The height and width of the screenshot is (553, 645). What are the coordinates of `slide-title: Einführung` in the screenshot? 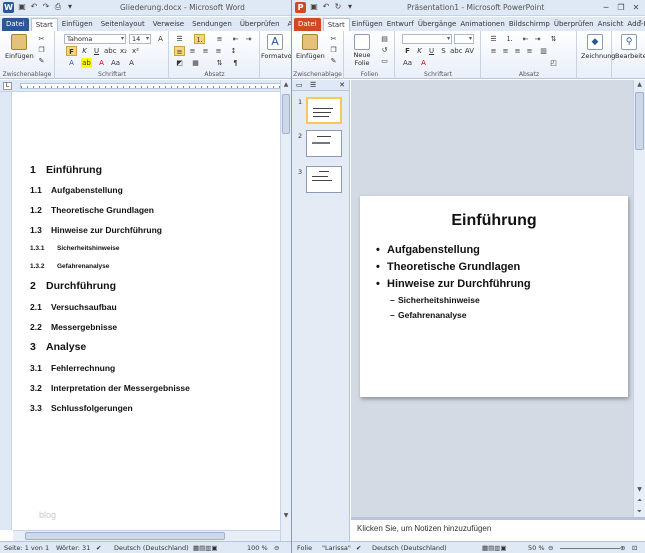 It's located at (494, 221).